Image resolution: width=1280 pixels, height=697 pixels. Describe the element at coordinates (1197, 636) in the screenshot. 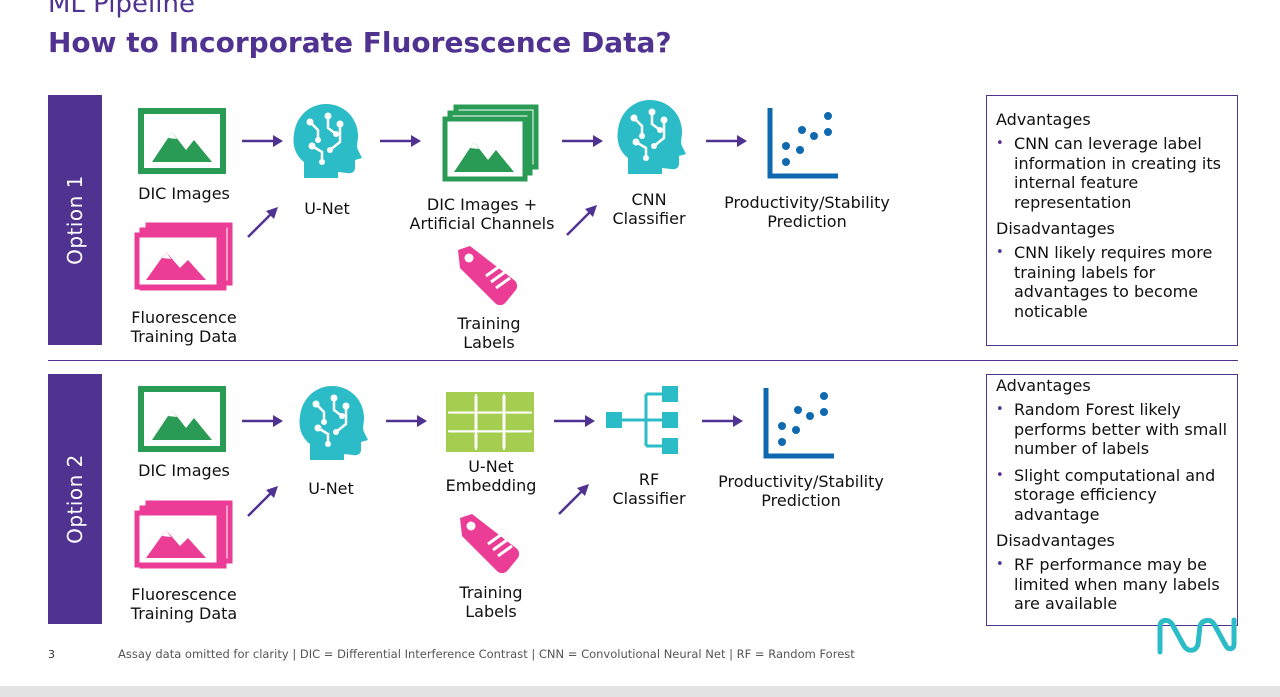

I see `logo-icon` at that location.